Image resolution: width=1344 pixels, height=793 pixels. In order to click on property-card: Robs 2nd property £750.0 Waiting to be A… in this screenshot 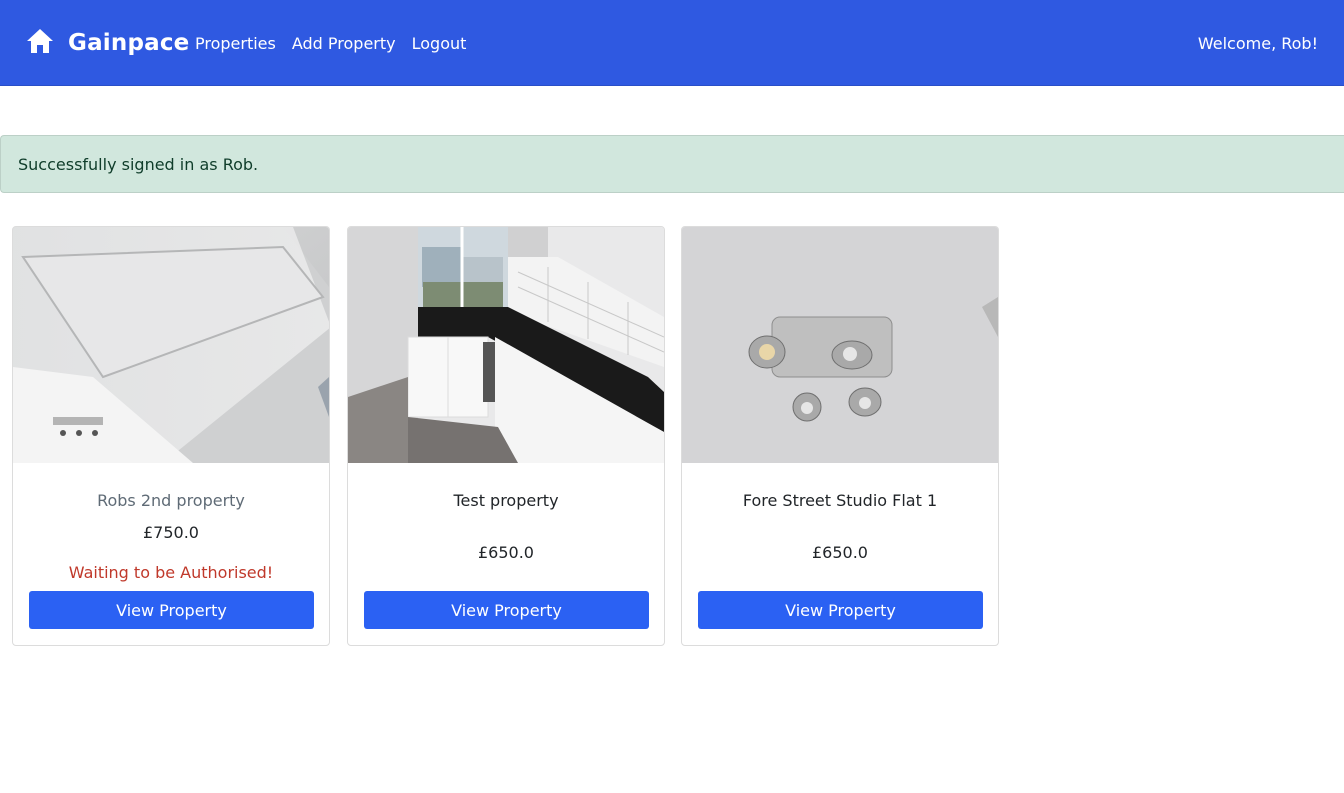, I will do `click(171, 436)`.